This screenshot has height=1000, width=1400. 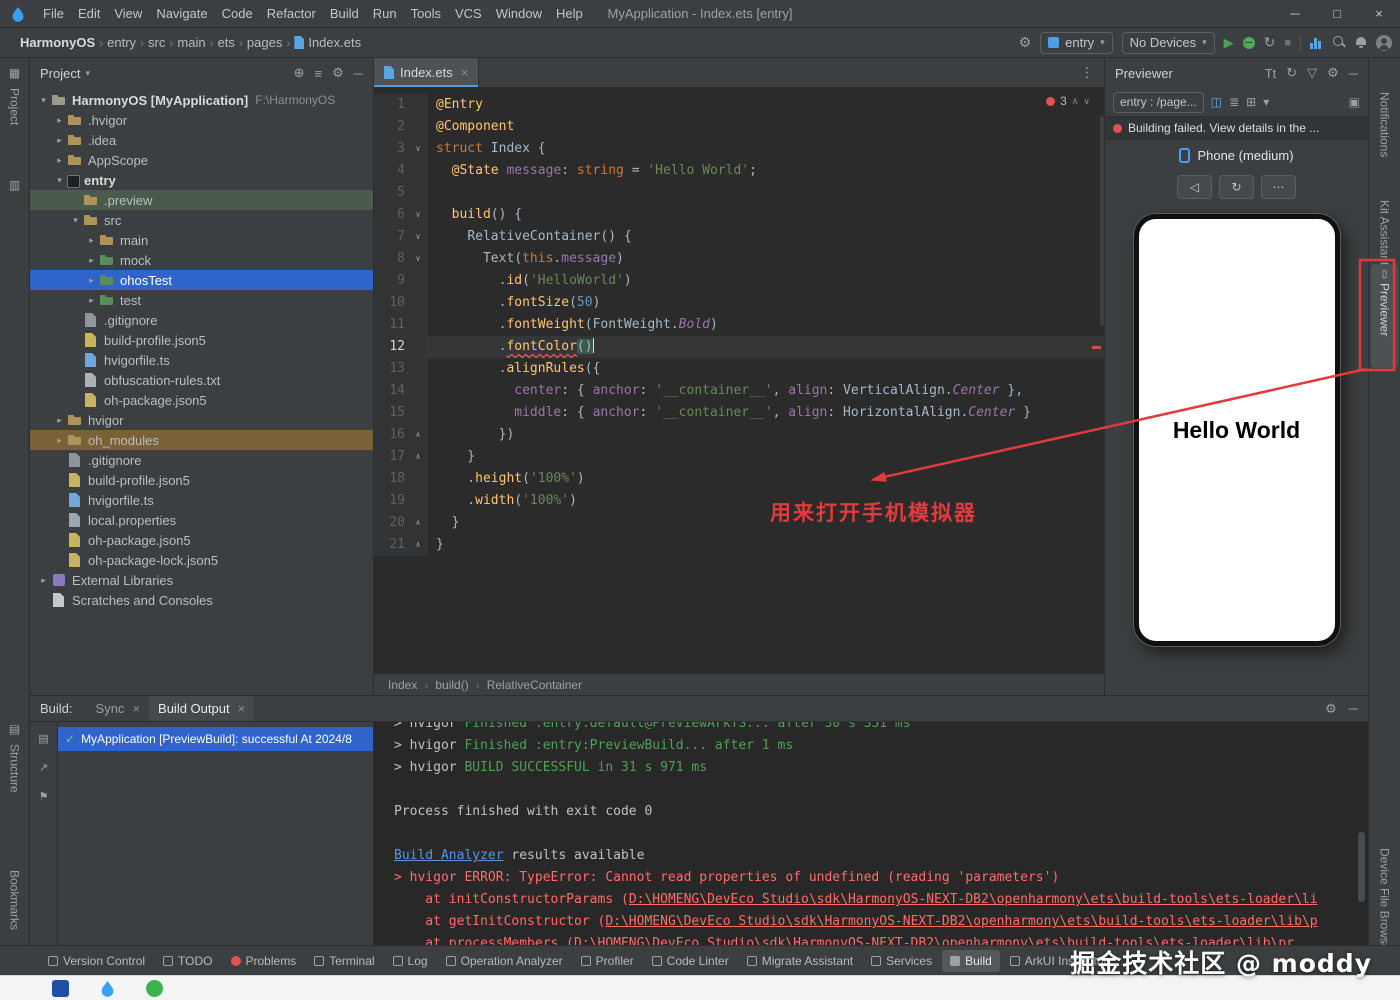 I want to click on code-line-16: 16 ∧ }), so click(x=739, y=435).